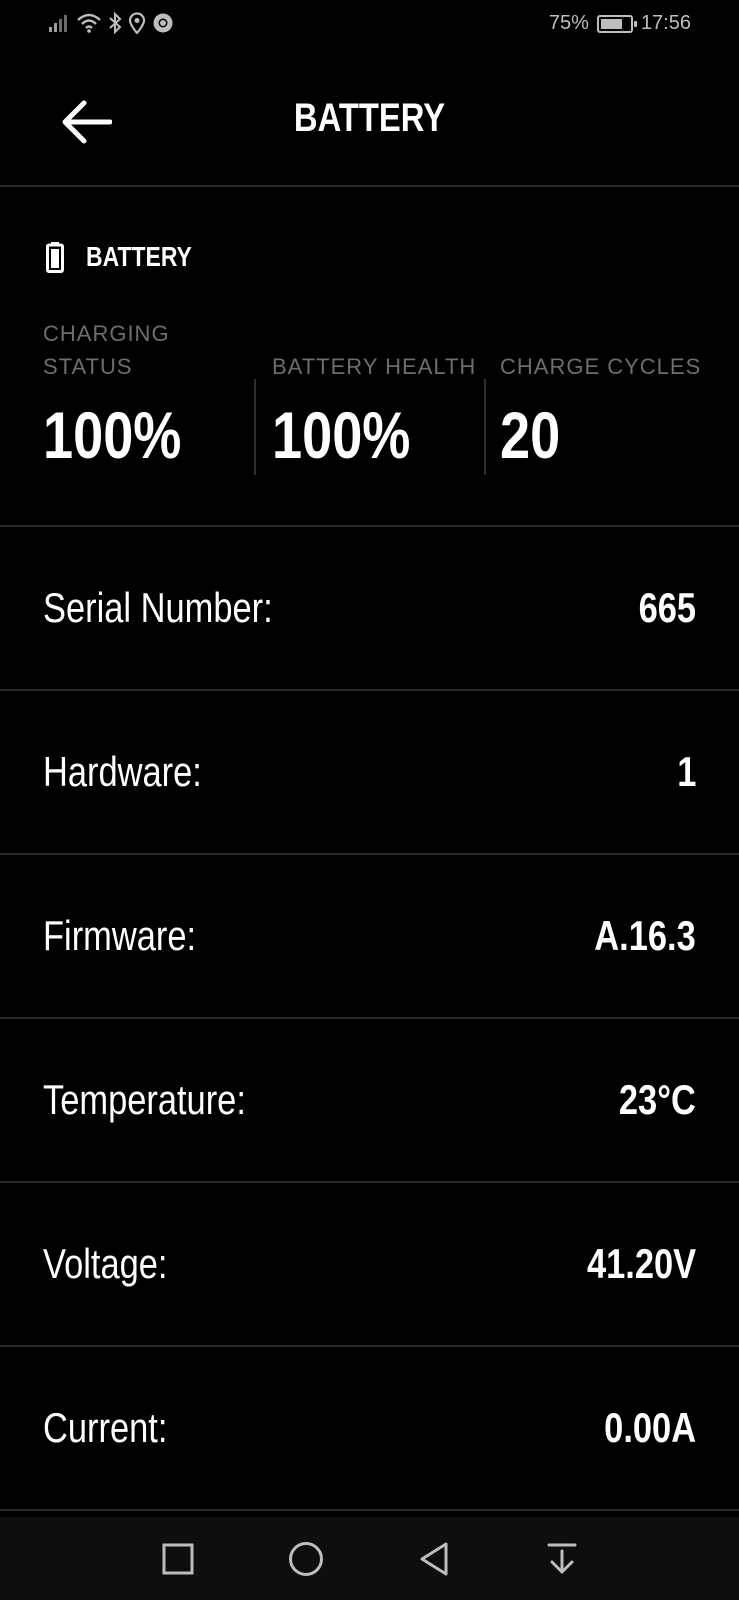  What do you see at coordinates (55, 257) in the screenshot?
I see `battery-icon` at bounding box center [55, 257].